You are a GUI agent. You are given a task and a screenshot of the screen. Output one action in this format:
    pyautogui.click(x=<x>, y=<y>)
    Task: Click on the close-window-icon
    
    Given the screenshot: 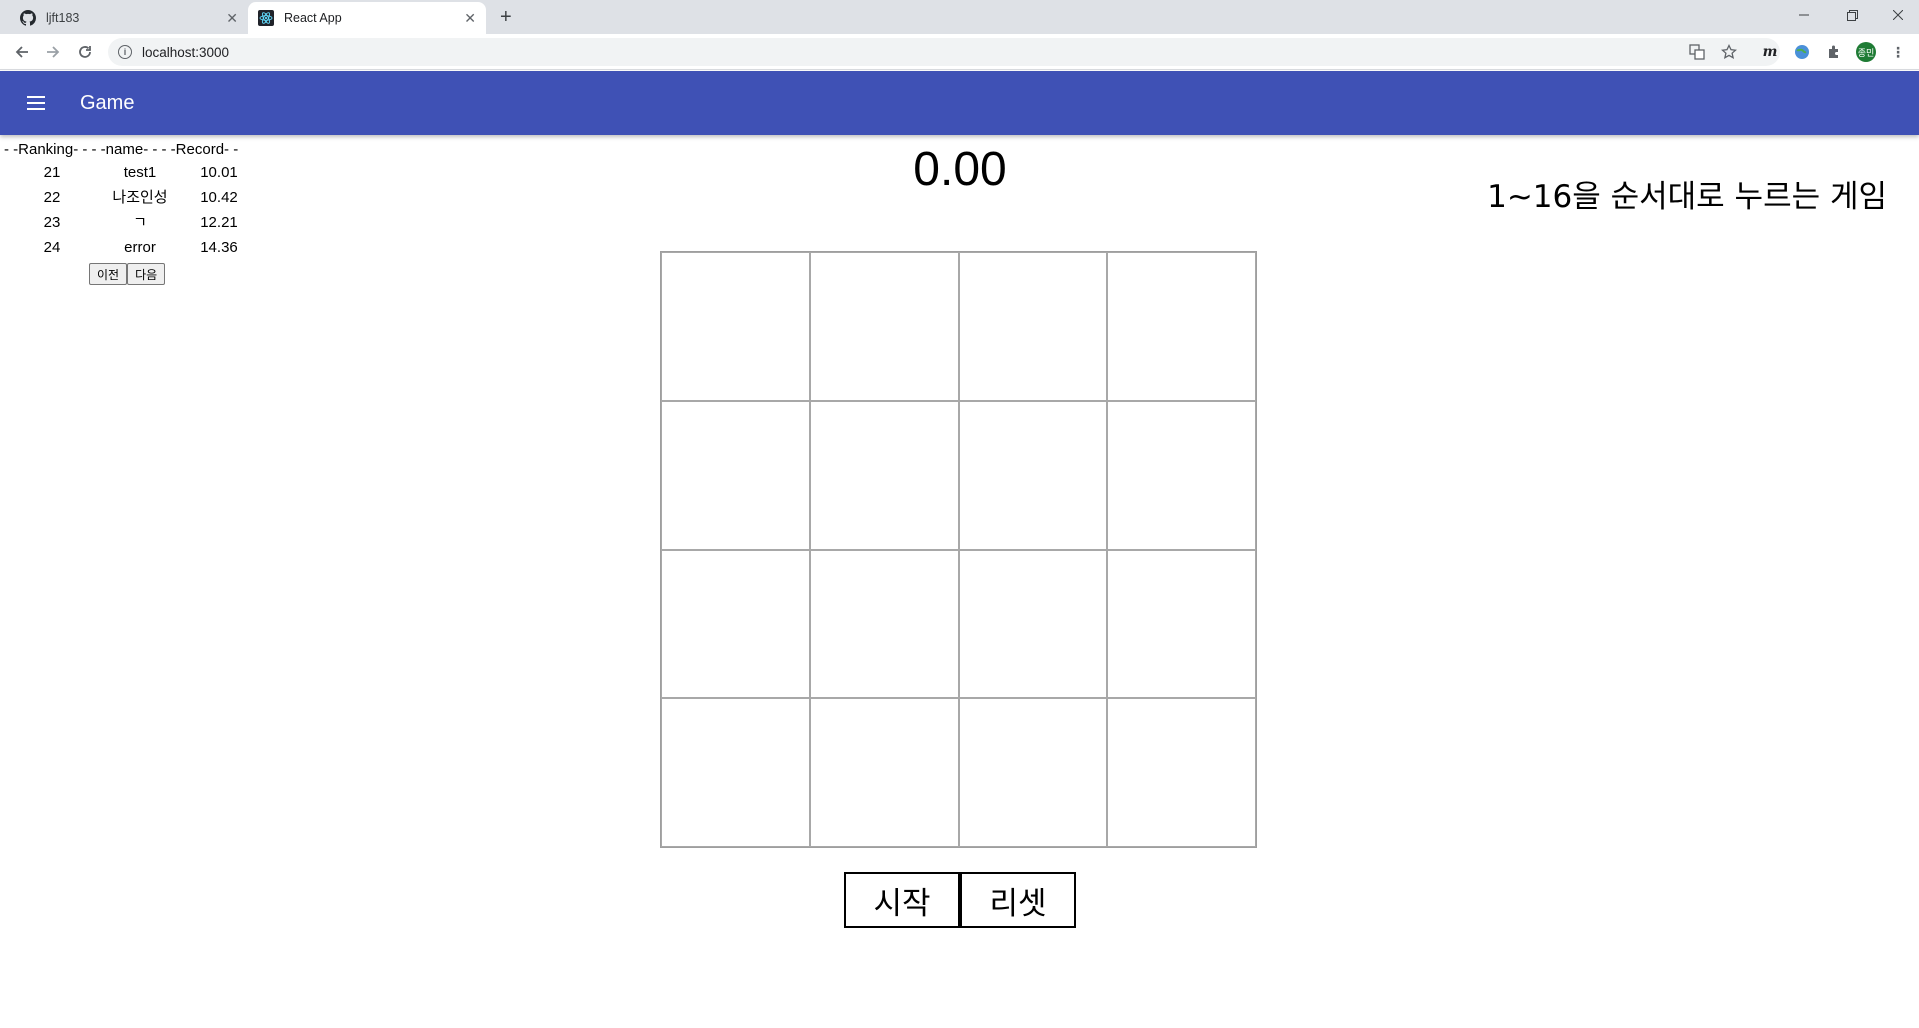 What is the action you would take?
    pyautogui.click(x=1898, y=15)
    